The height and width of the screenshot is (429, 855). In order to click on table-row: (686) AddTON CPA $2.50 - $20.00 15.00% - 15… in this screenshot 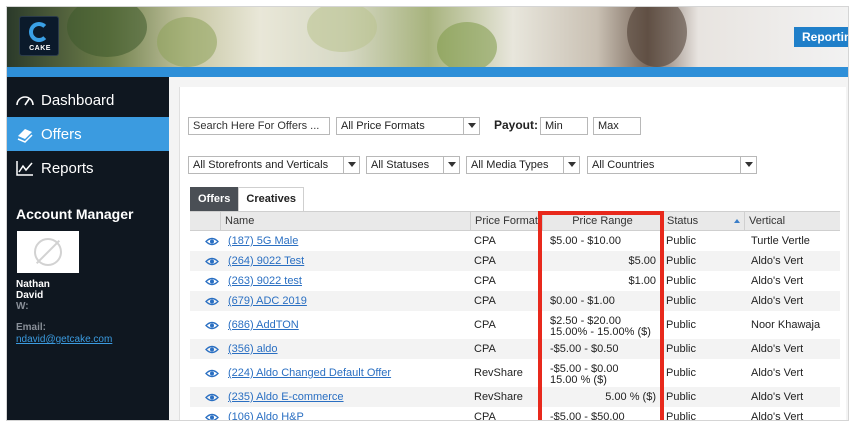, I will do `click(515, 325)`.